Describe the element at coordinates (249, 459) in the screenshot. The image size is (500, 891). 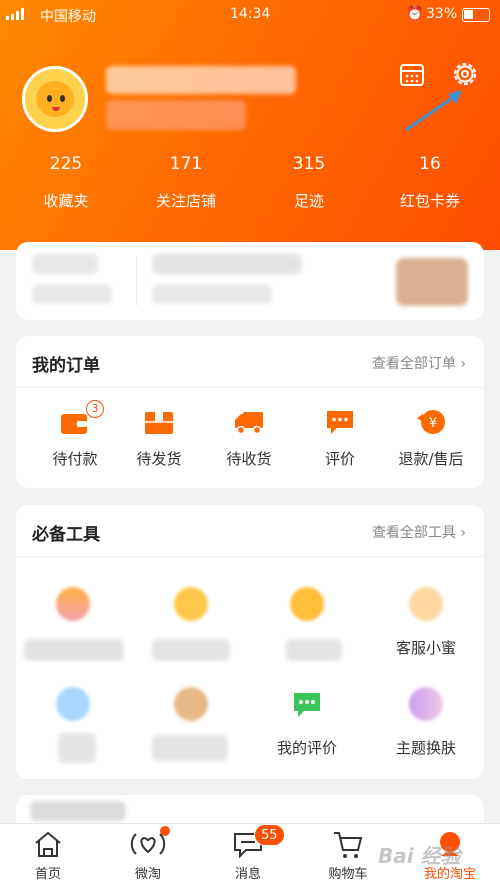
I see `order-label: 待收货` at that location.